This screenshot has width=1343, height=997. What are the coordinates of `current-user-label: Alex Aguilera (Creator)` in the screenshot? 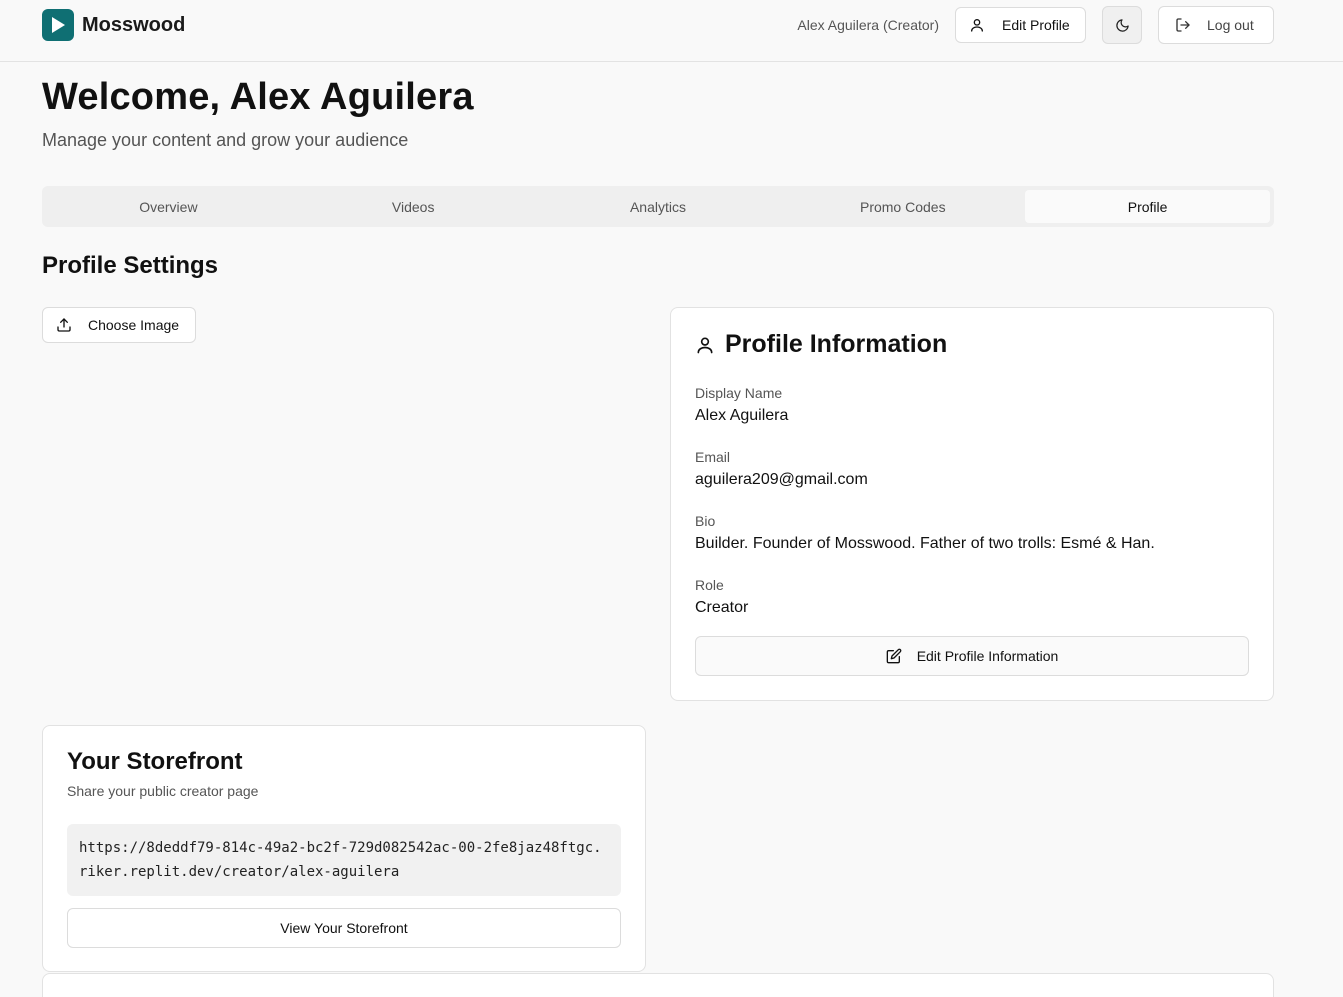 It's located at (868, 25).